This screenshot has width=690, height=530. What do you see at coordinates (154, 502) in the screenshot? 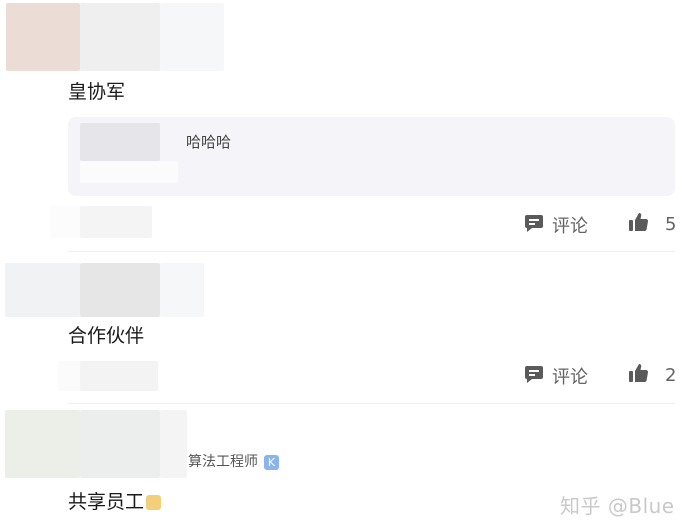
I see `emoji-icon` at bounding box center [154, 502].